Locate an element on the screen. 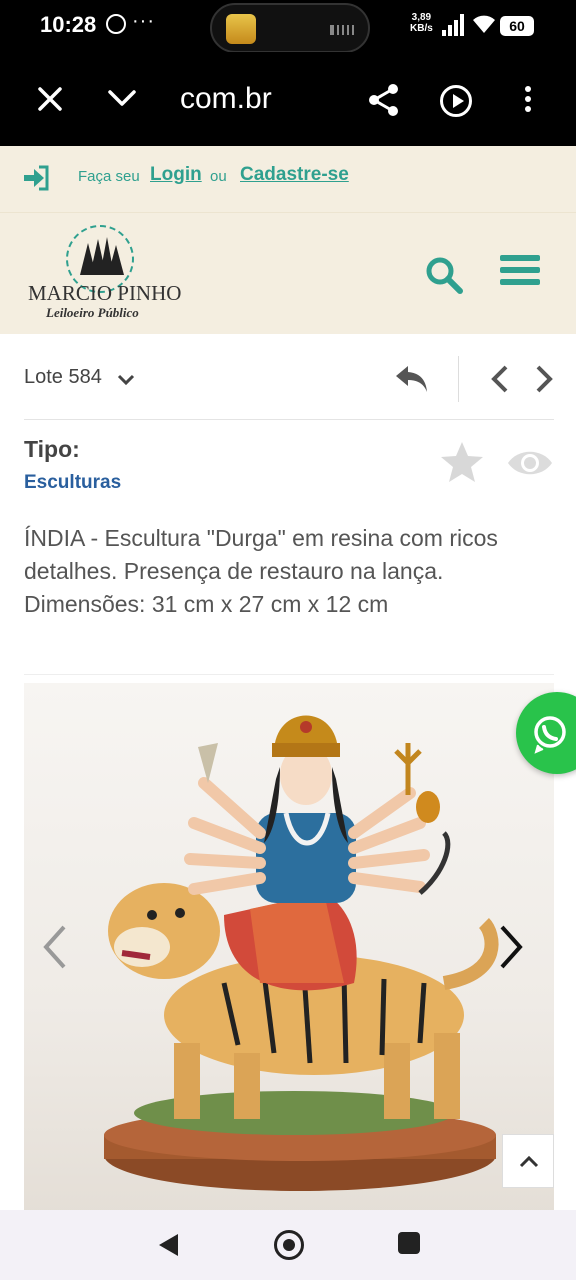  whatsapp-icon is located at coordinates (550, 735).